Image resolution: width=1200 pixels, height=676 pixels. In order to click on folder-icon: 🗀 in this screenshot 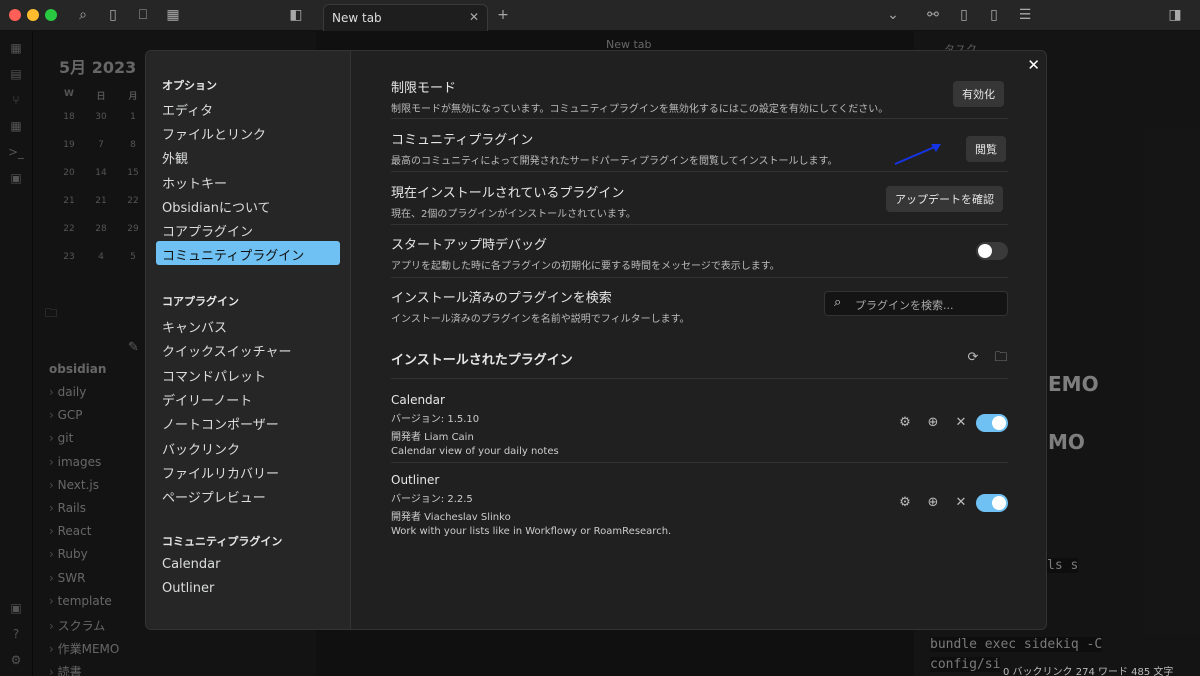, I will do `click(1001, 358)`.